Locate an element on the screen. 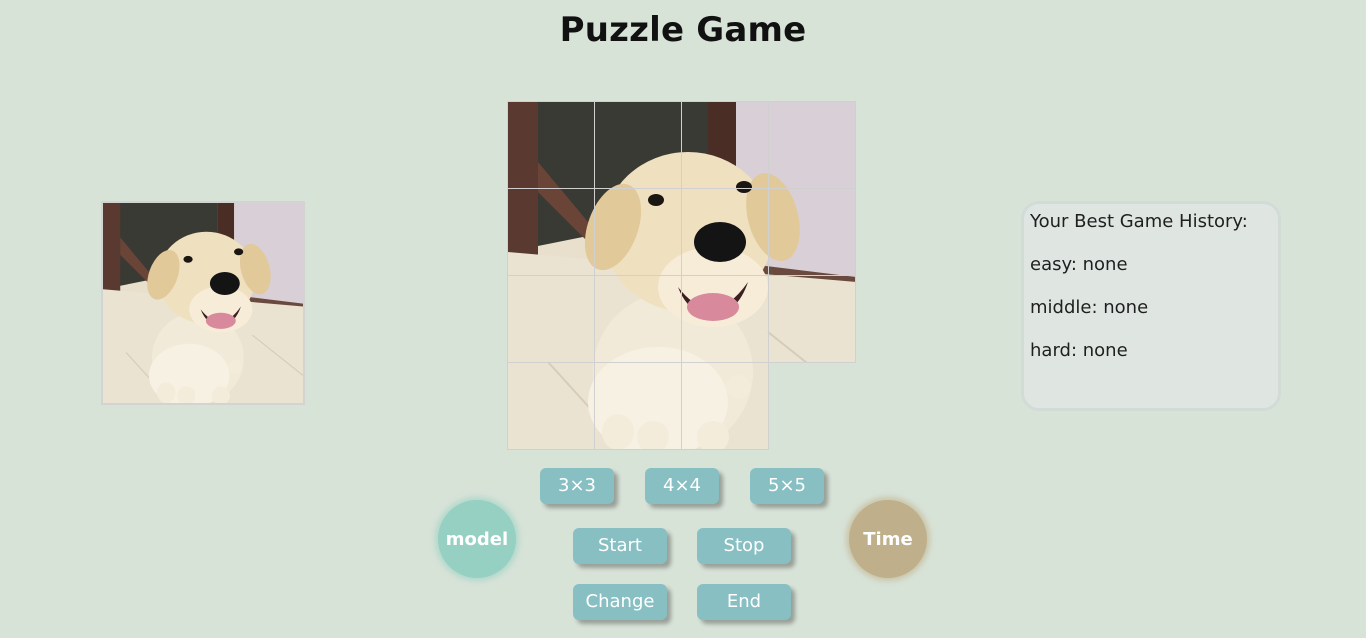  hard-5x5-button: 5×5 is located at coordinates (787, 486).